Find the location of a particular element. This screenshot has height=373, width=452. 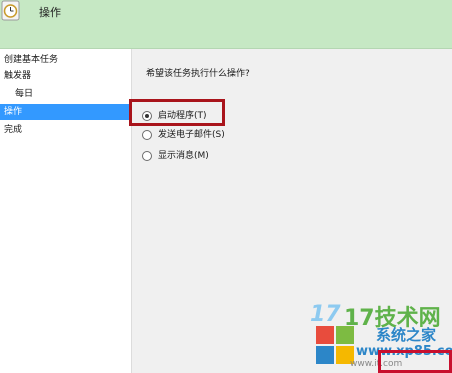

windows-logo-icon is located at coordinates (335, 345).